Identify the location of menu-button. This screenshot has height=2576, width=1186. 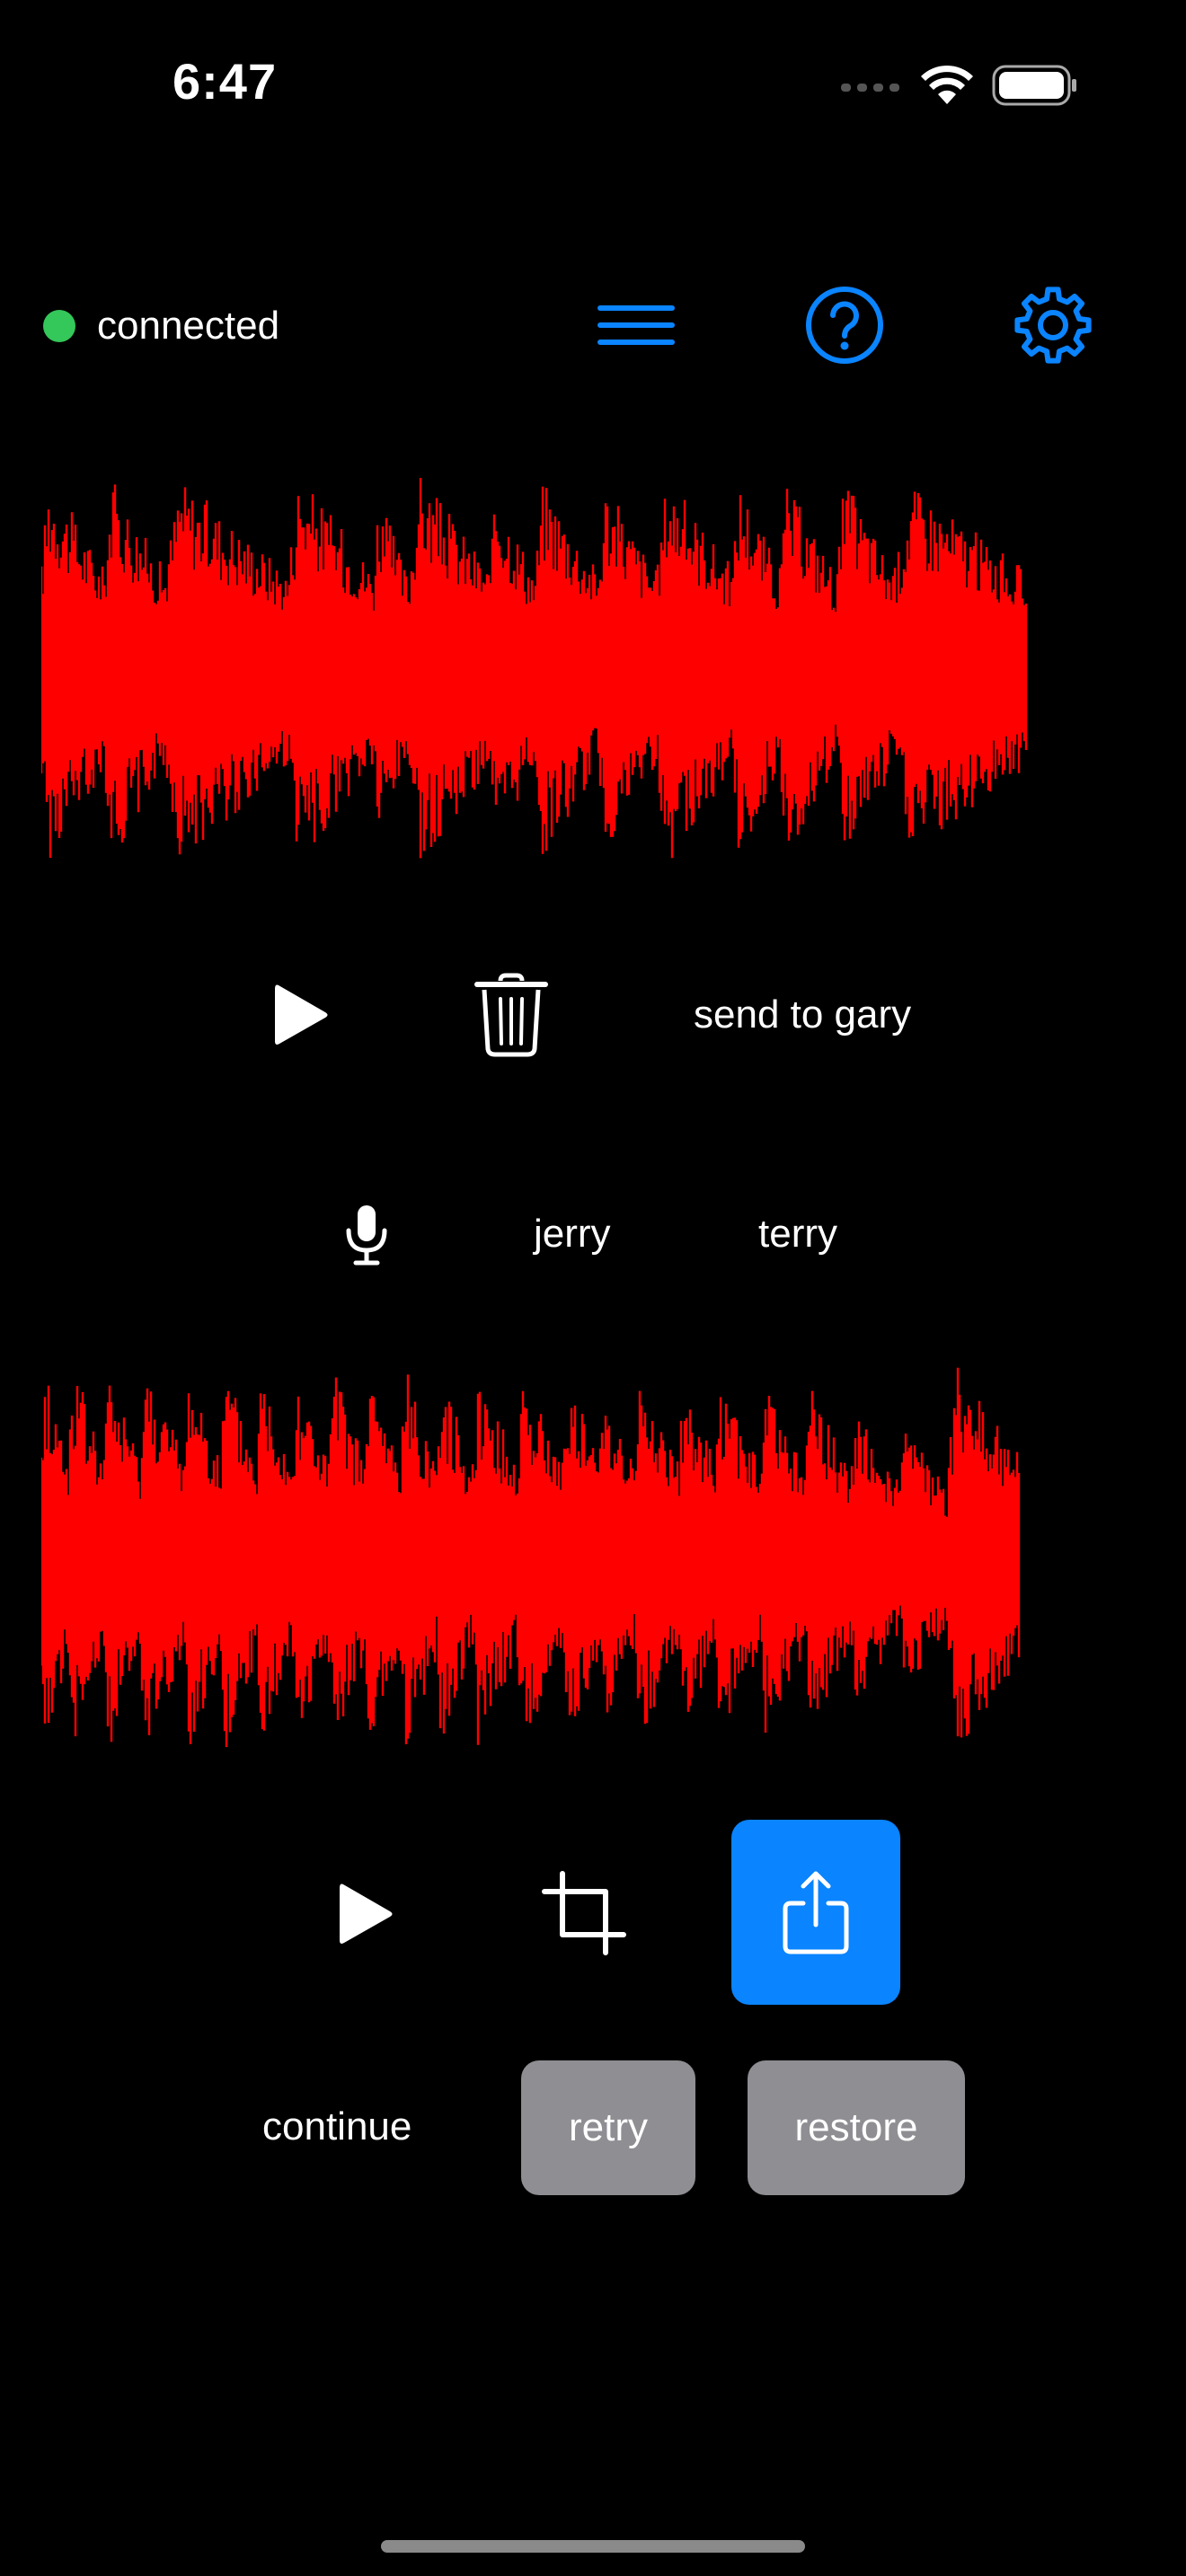
(636, 325).